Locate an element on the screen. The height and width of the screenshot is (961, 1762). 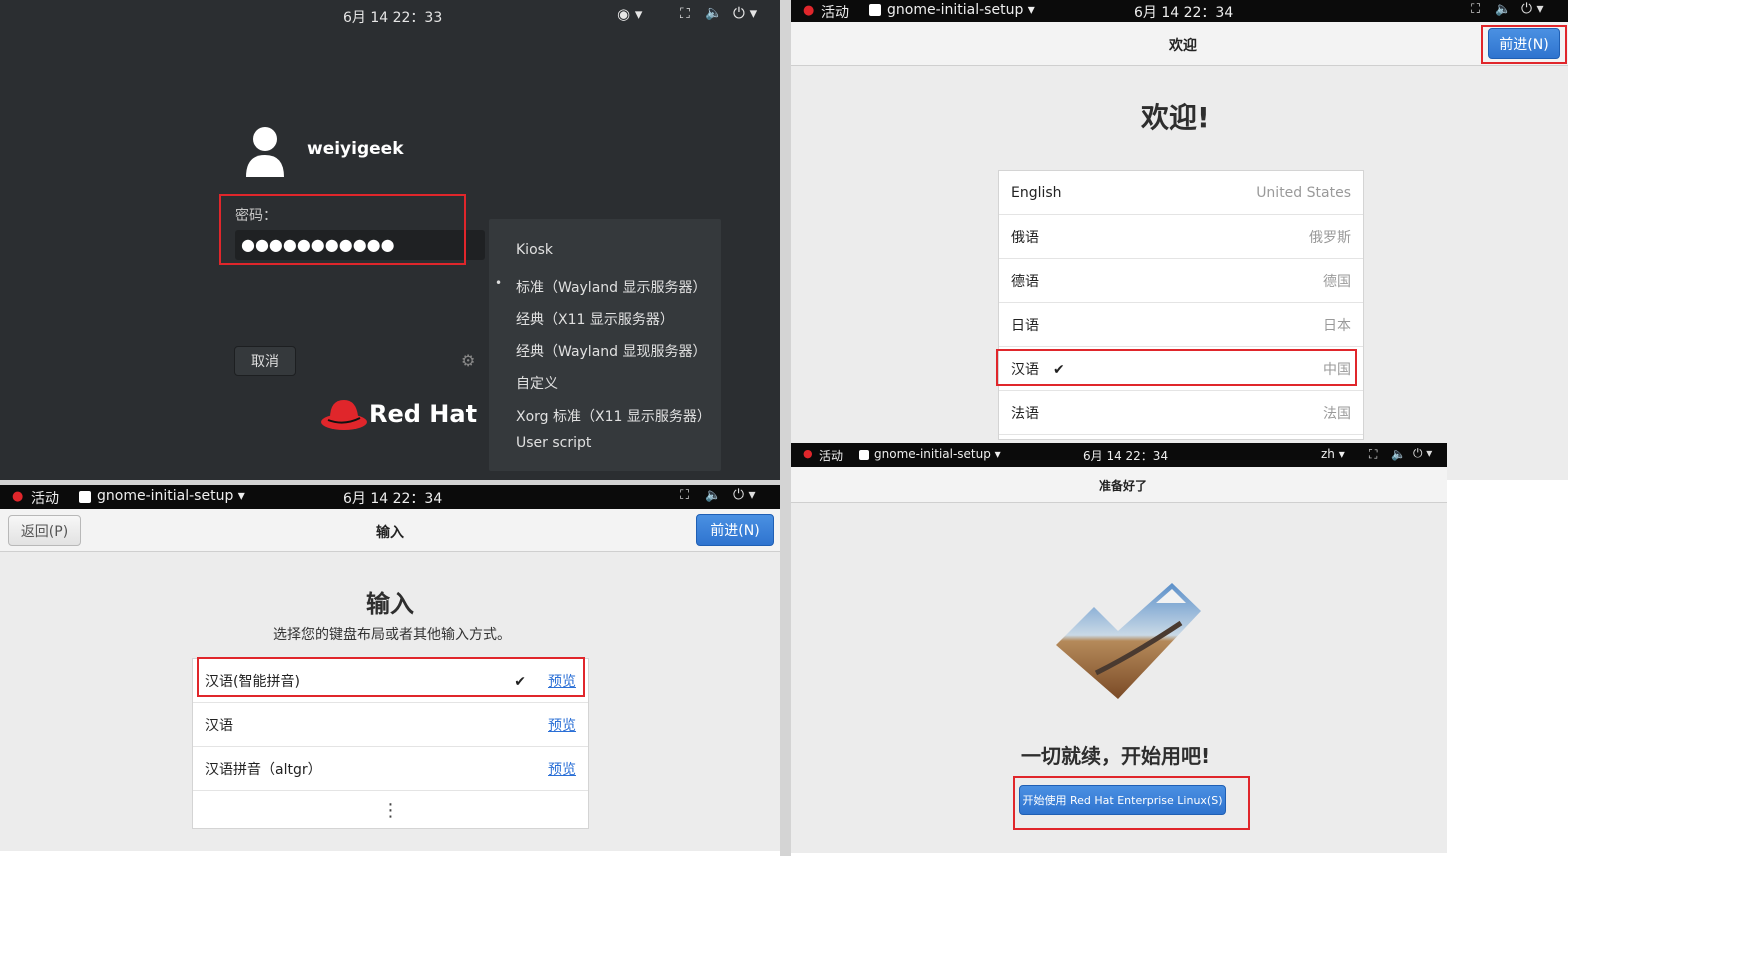
language-row: 日语 日本 is located at coordinates (1181, 325).